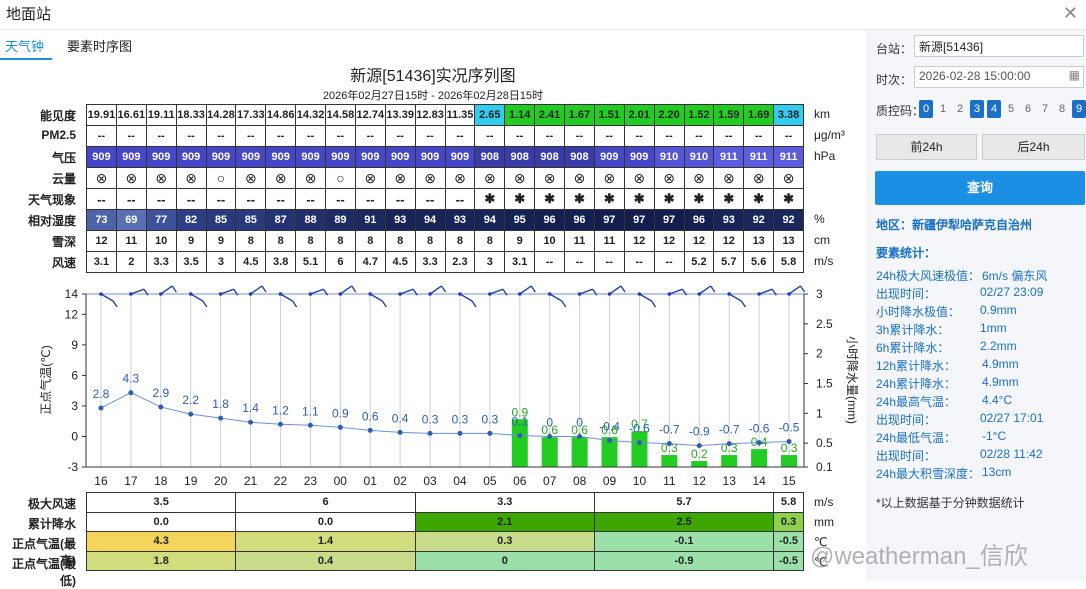  What do you see at coordinates (51, 504) in the screenshot?
I see `summary-row-label: 极大风速` at bounding box center [51, 504].